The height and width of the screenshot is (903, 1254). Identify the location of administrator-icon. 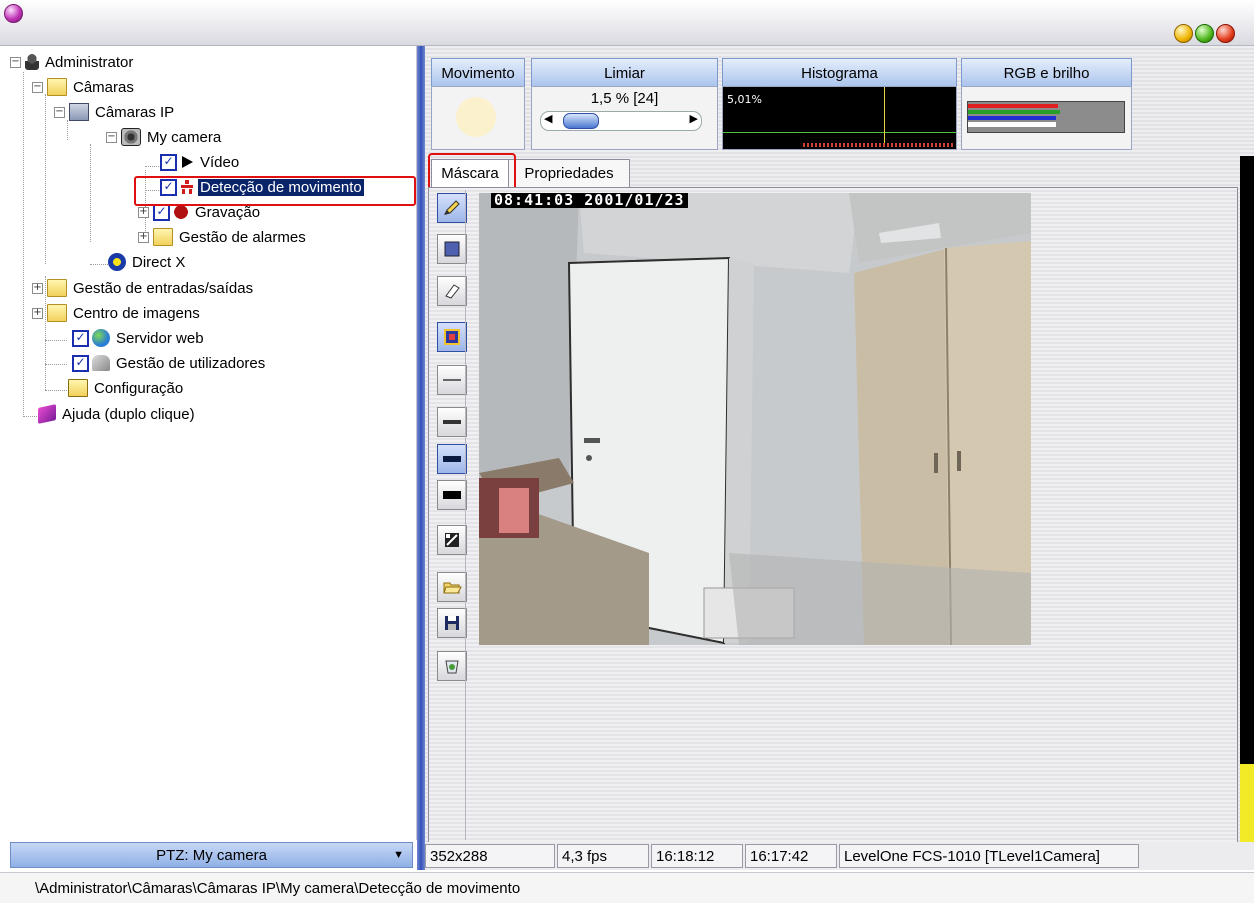
(32, 62).